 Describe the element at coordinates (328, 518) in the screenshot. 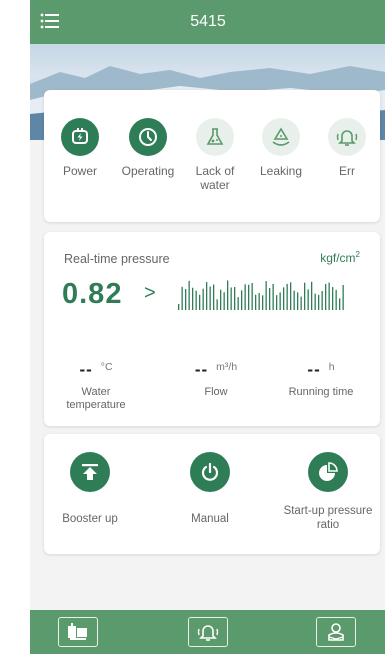

I see `action-label: Start-up pressure ratio` at that location.